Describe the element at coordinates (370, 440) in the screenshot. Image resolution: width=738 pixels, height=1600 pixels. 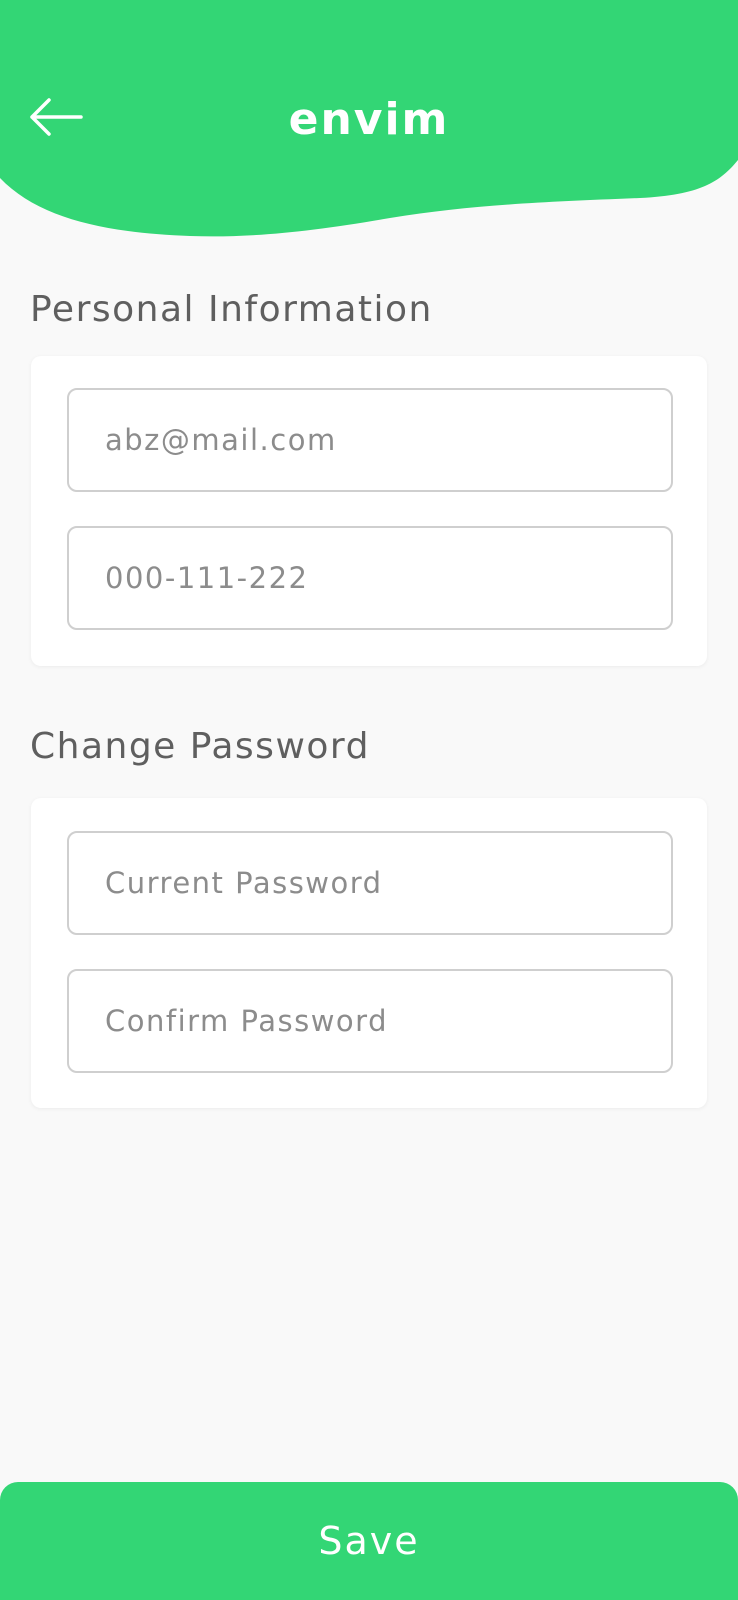
I see `email-field` at that location.